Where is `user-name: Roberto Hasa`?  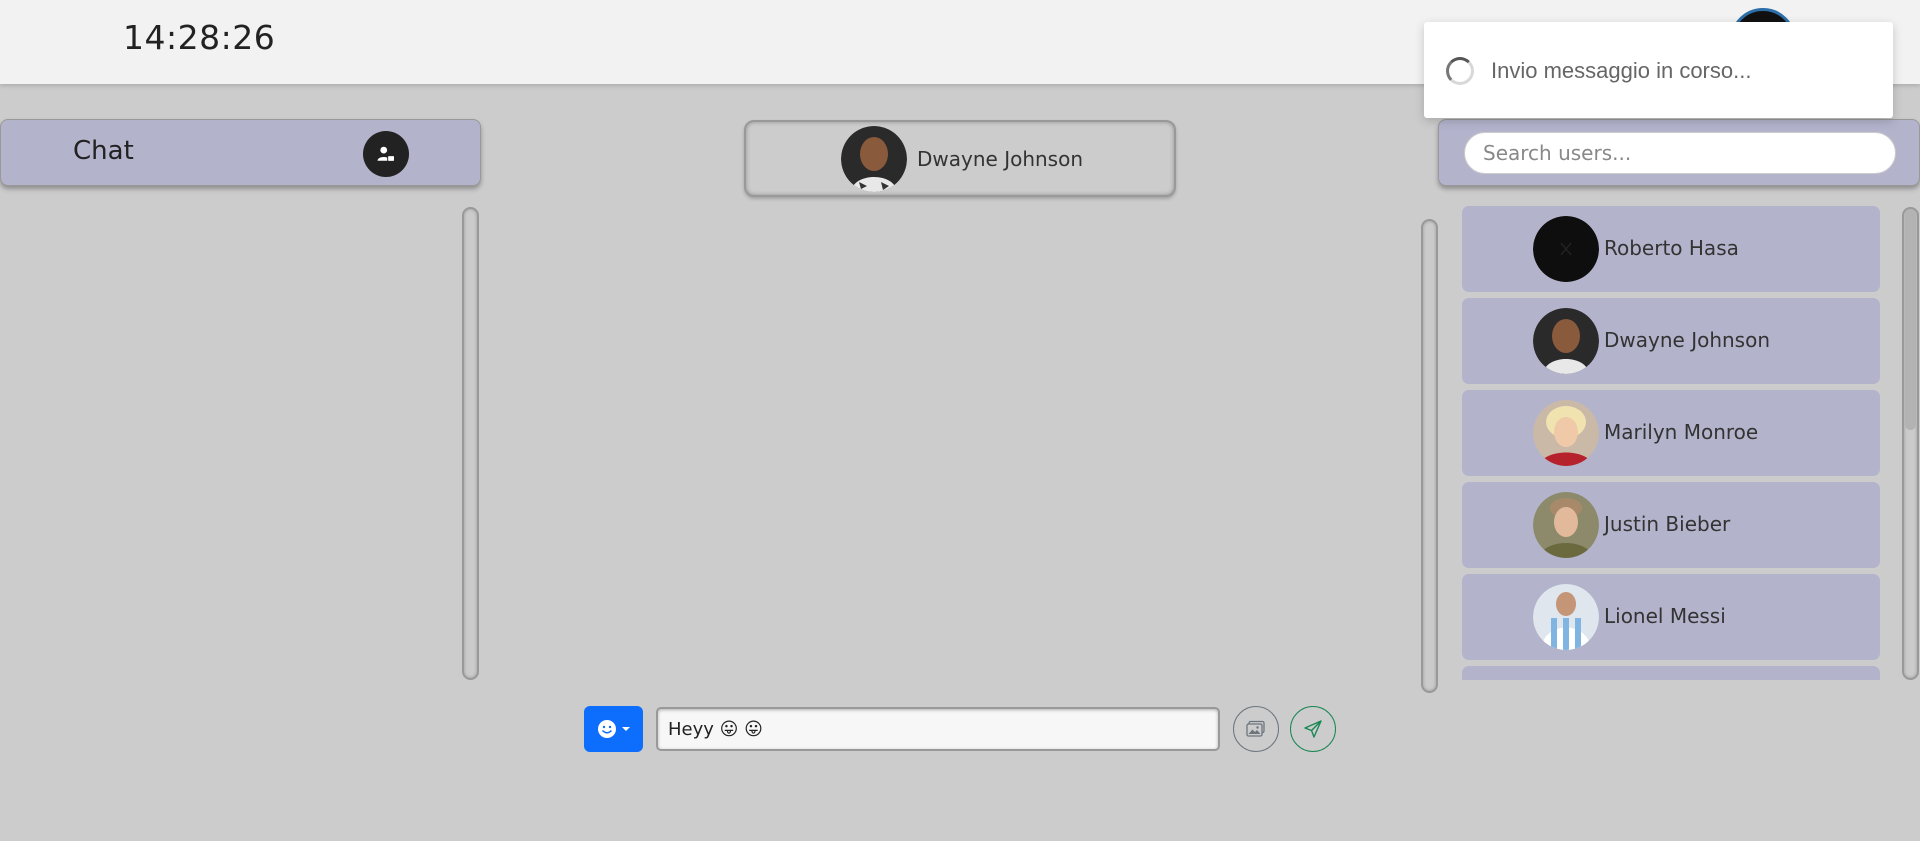 user-name: Roberto Hasa is located at coordinates (1671, 248).